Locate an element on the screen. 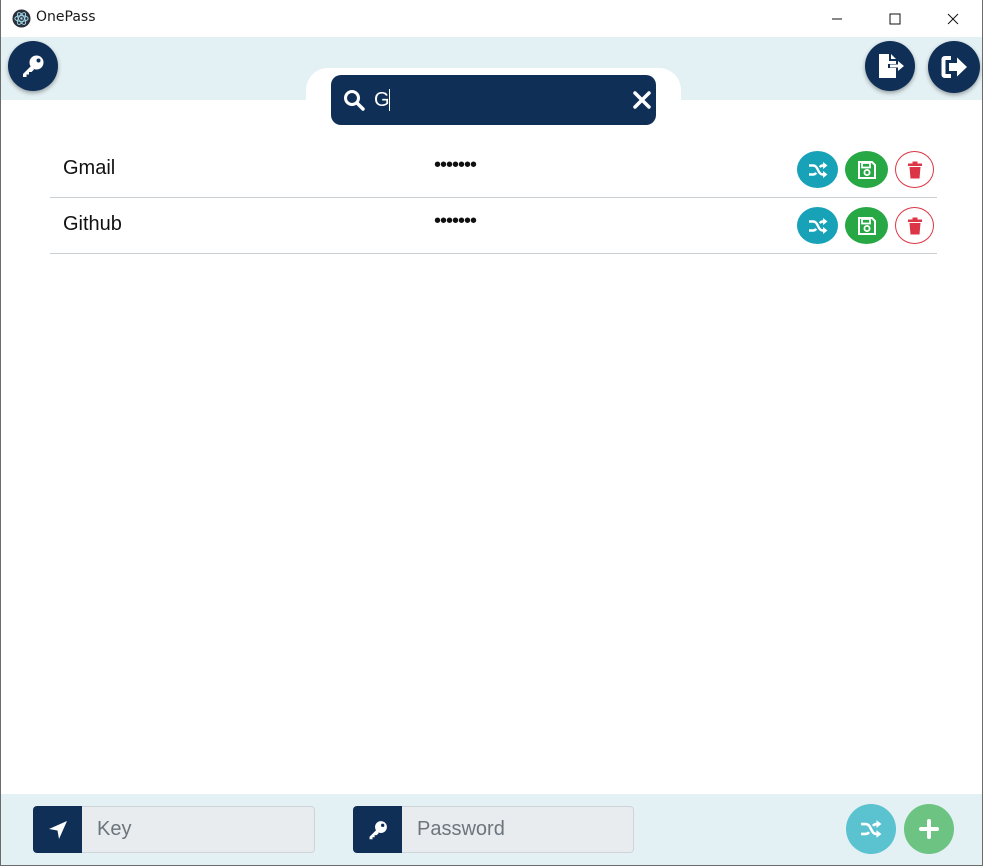 Image resolution: width=983 pixels, height=866 pixels. generate-password-button is located at coordinates (871, 829).